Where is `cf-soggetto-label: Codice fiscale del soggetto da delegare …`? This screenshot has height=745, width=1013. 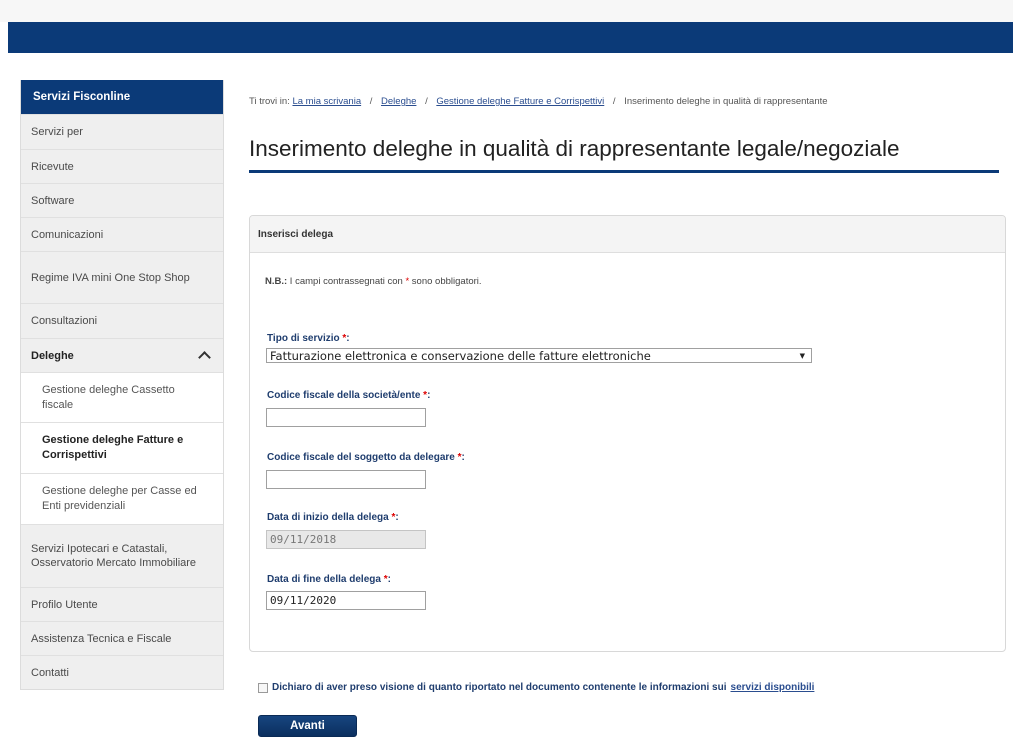 cf-soggetto-label: Codice fiscale del soggetto da delegare … is located at coordinates (366, 457).